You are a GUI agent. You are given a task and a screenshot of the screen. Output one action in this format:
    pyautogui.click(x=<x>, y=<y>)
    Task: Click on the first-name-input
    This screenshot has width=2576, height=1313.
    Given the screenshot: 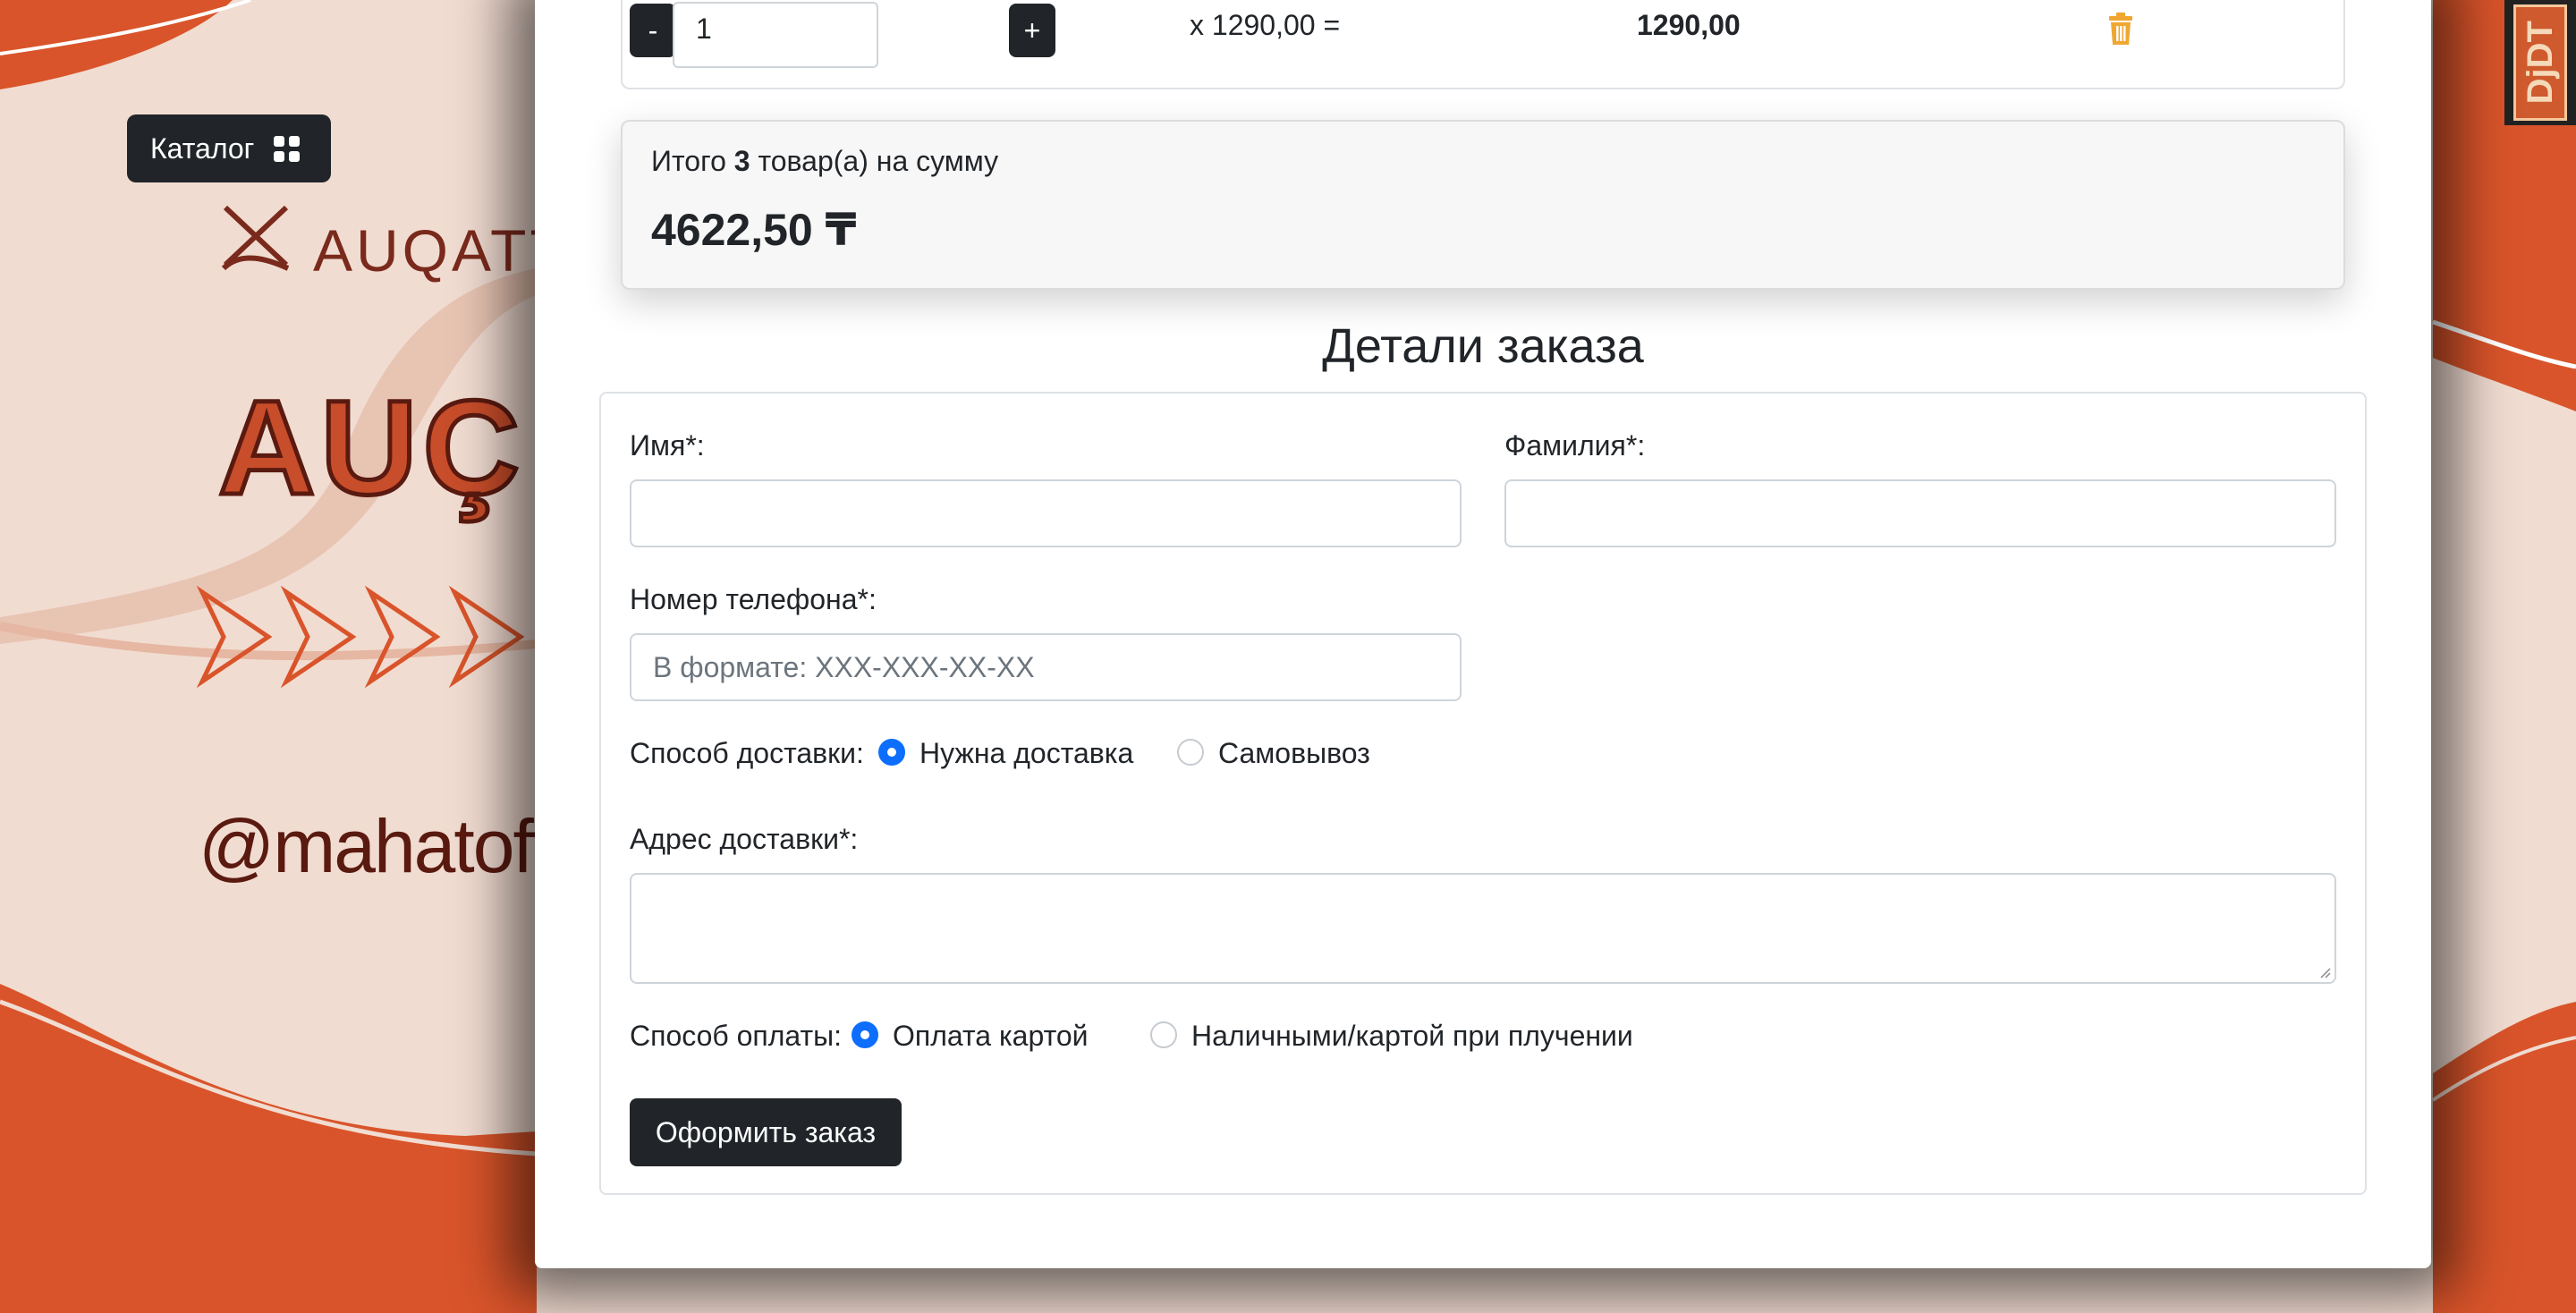 What is the action you would take?
    pyautogui.click(x=1046, y=513)
    